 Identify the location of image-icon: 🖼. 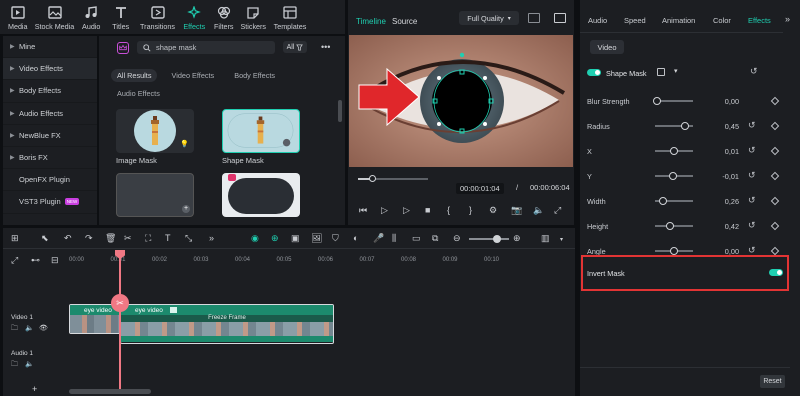
(316, 238).